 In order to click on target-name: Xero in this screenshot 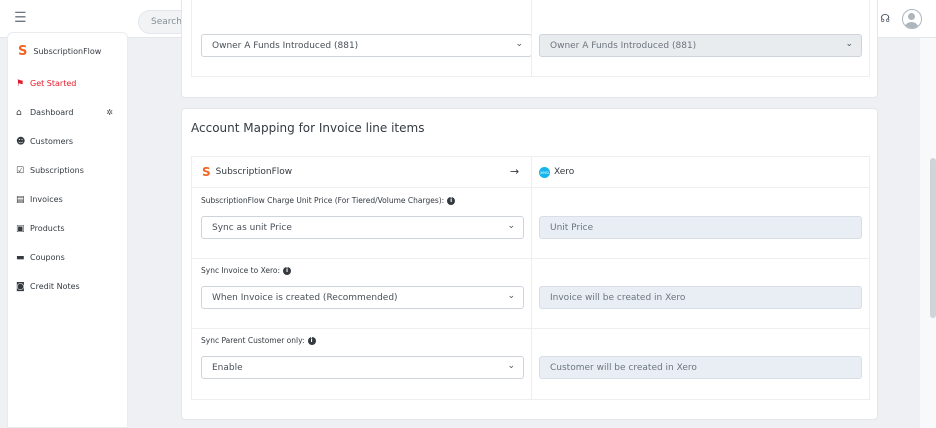, I will do `click(564, 172)`.